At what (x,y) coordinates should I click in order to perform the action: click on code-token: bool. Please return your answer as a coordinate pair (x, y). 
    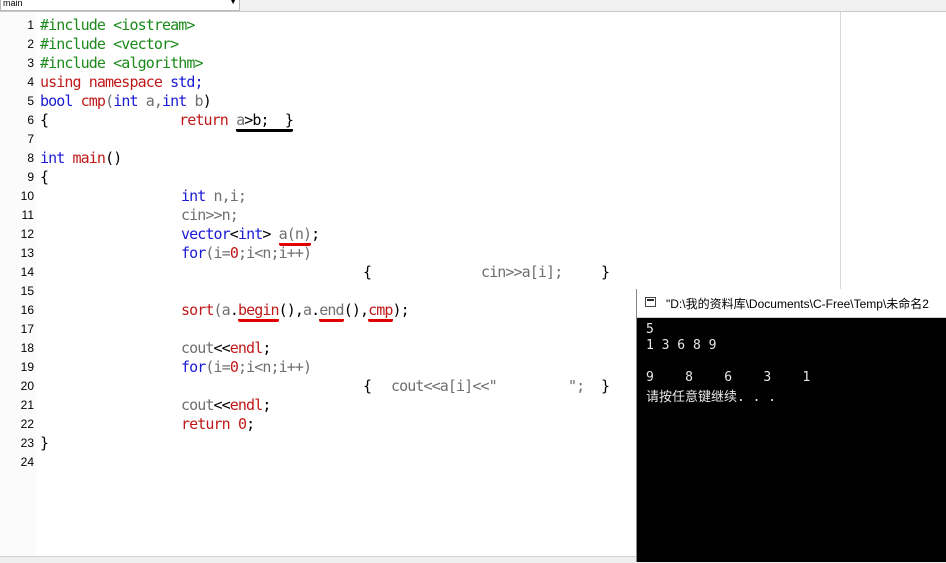
    Looking at the image, I should click on (56, 101).